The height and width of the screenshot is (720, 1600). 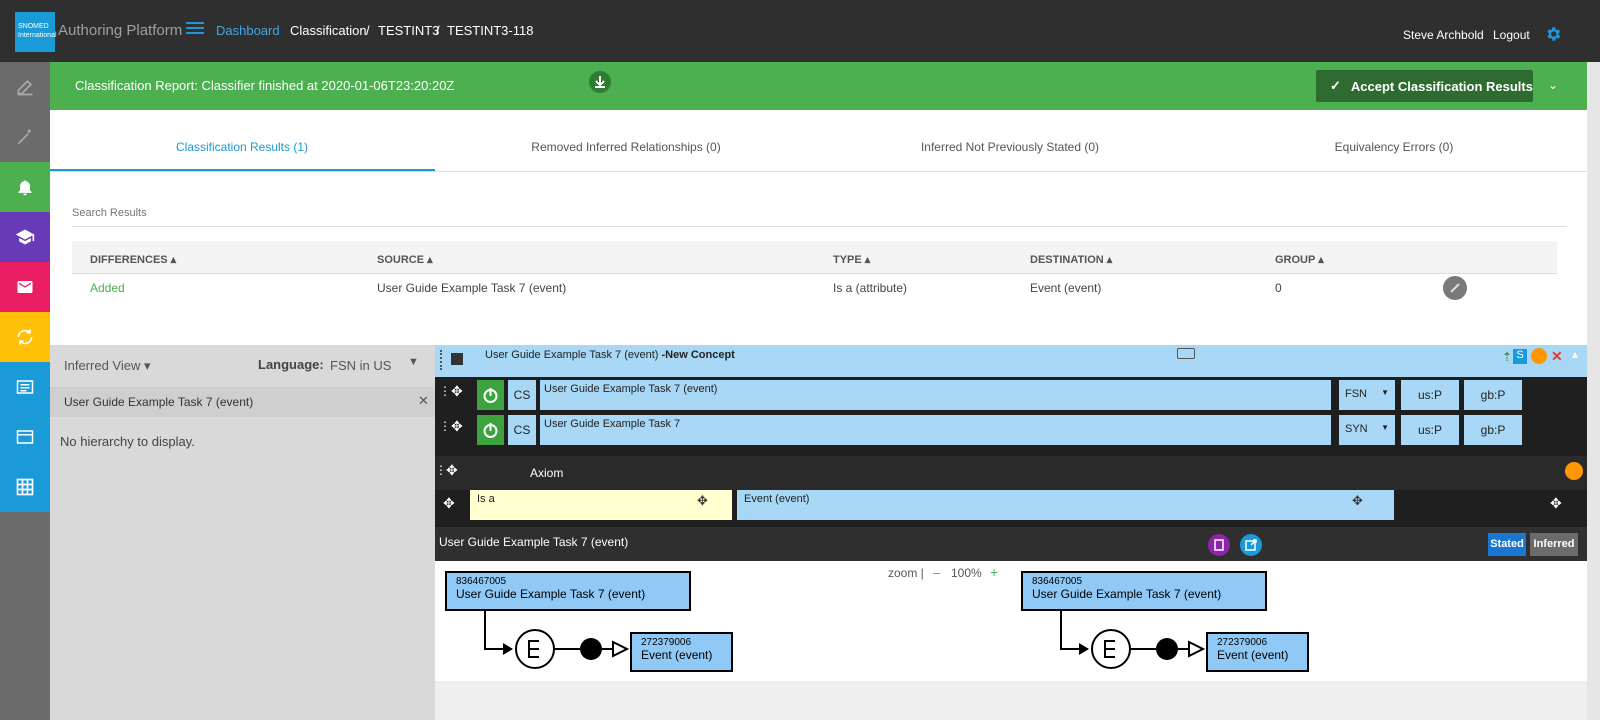 I want to click on column-header-differences: DIFFERENCES ▴, so click(x=133, y=259).